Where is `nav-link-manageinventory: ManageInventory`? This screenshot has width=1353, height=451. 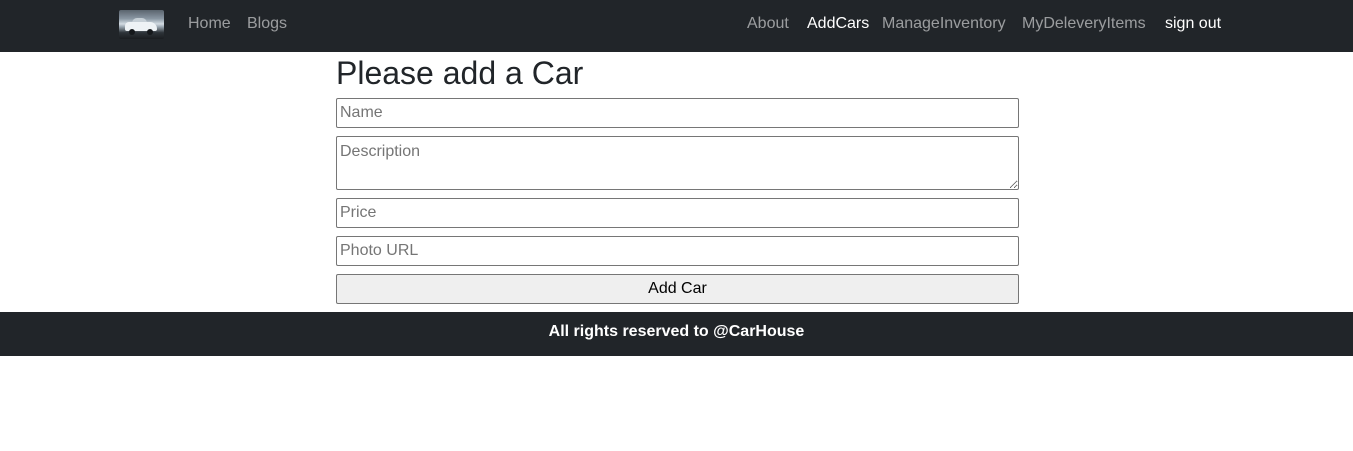 nav-link-manageinventory: ManageInventory is located at coordinates (944, 24).